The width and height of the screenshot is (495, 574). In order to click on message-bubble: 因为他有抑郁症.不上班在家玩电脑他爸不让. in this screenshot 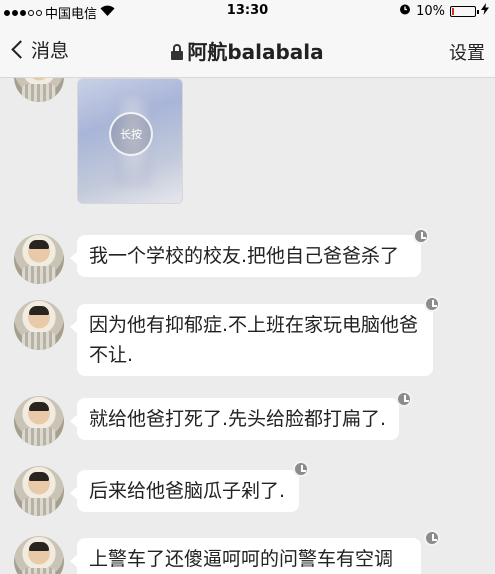, I will do `click(251, 340)`.